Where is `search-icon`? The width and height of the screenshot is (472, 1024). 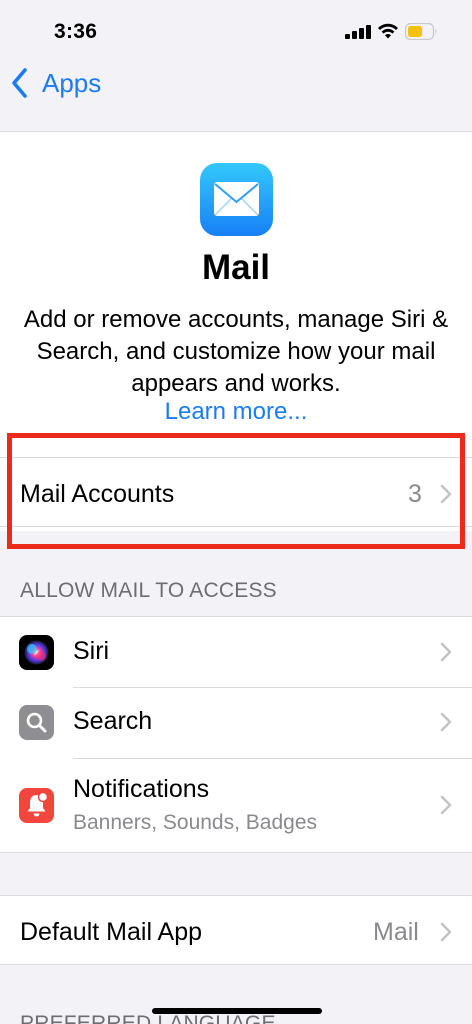
search-icon is located at coordinates (36, 722).